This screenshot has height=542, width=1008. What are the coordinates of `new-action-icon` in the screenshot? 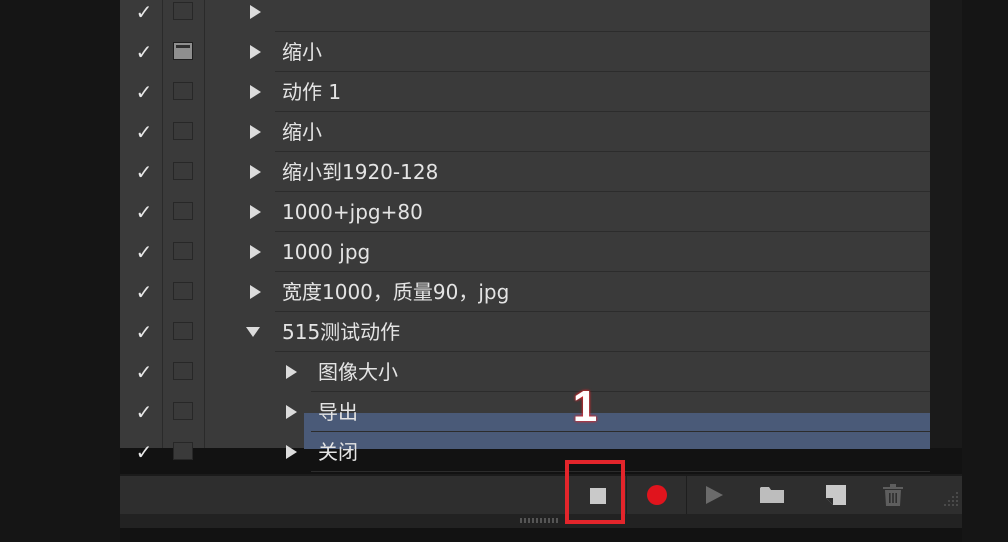 It's located at (836, 495).